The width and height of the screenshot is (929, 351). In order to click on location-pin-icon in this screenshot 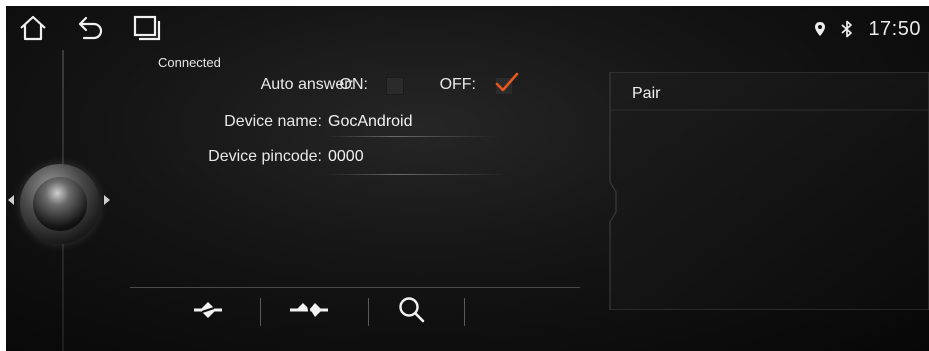, I will do `click(820, 29)`.